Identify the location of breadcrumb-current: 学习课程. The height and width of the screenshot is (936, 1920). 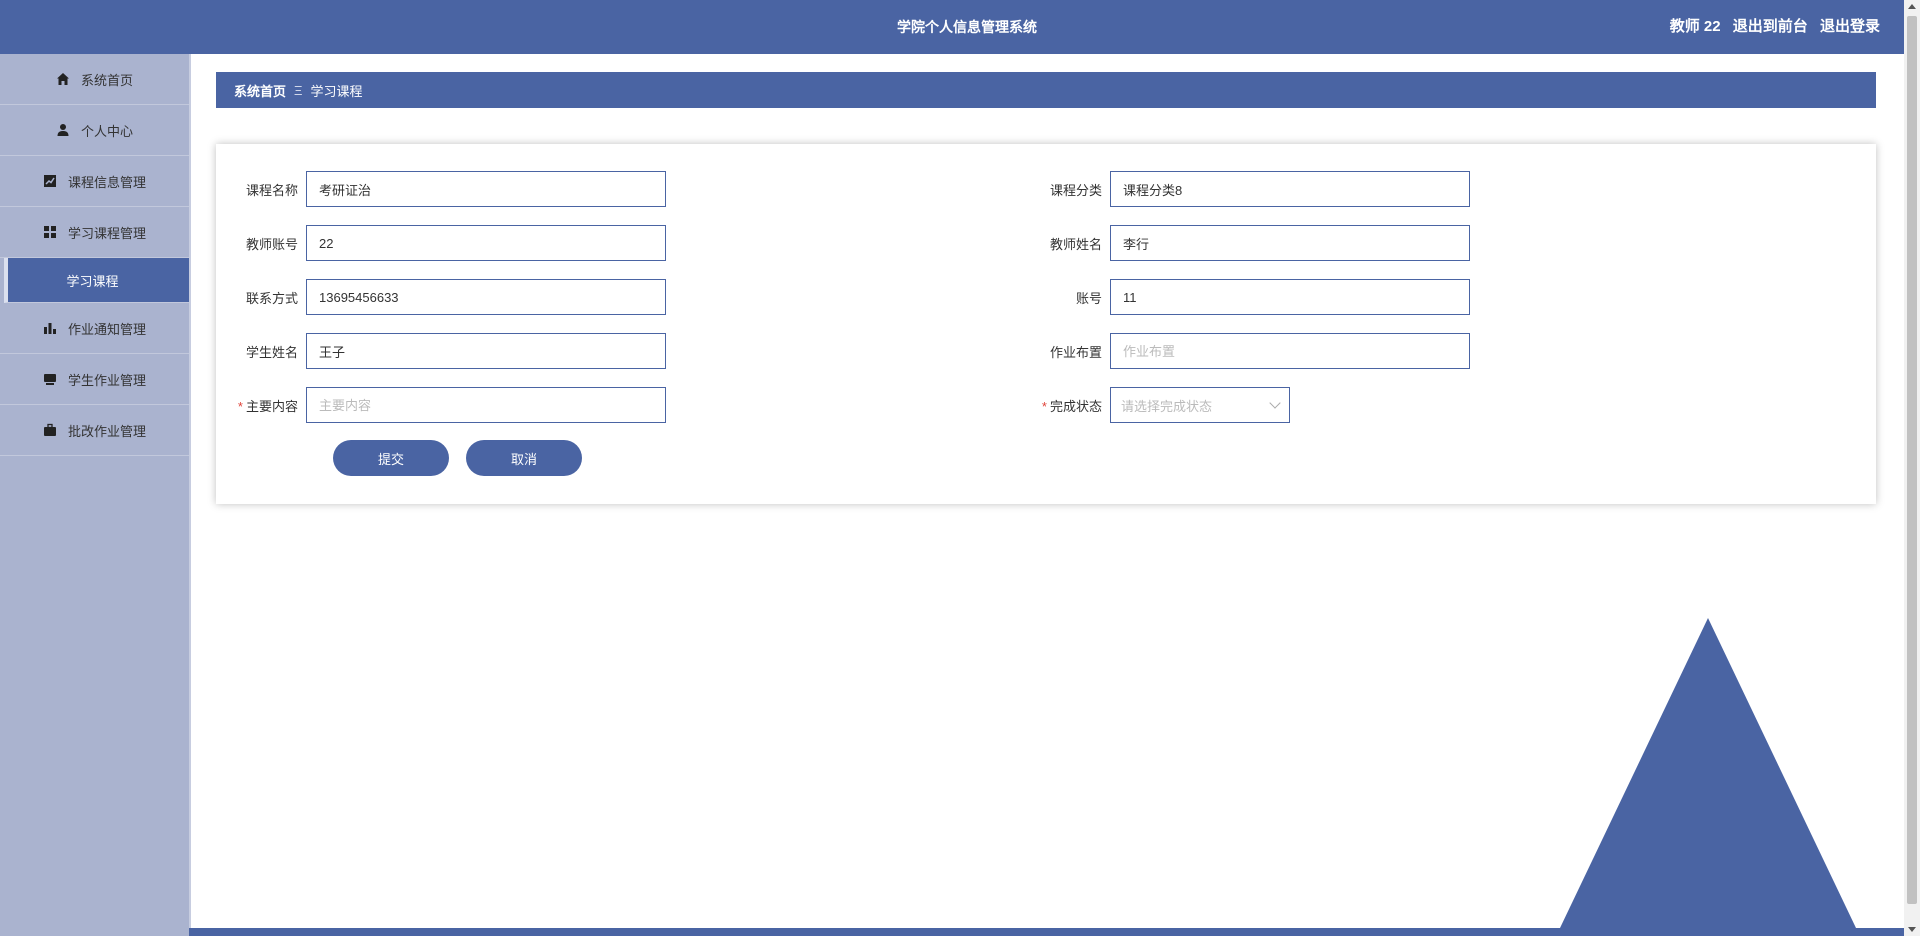
(336, 91).